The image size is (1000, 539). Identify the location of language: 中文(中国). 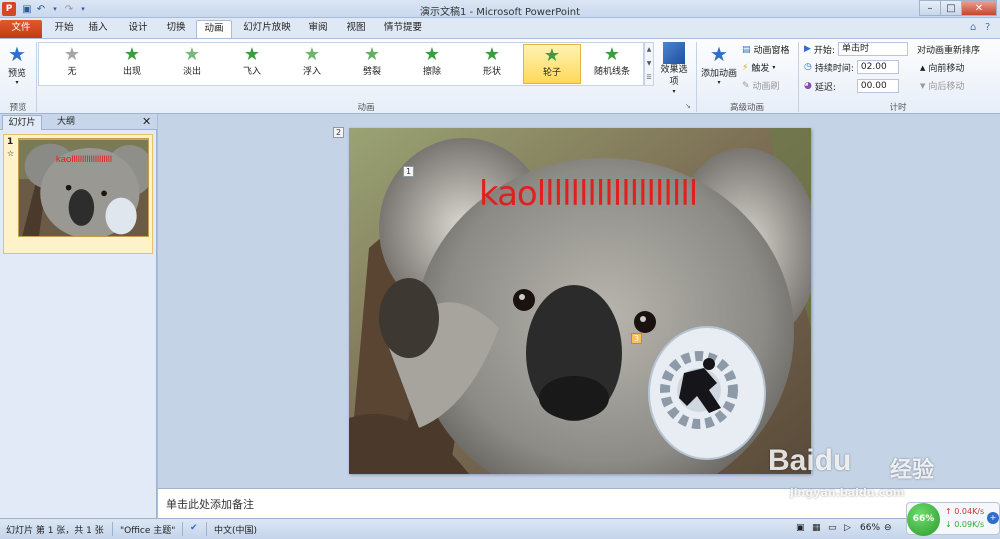
(235, 529).